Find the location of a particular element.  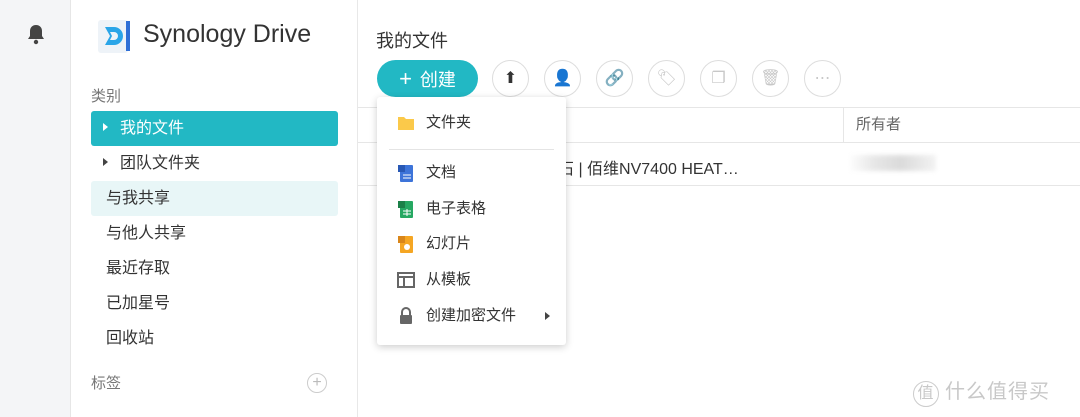

synology-drive-logo is located at coordinates (114, 36).